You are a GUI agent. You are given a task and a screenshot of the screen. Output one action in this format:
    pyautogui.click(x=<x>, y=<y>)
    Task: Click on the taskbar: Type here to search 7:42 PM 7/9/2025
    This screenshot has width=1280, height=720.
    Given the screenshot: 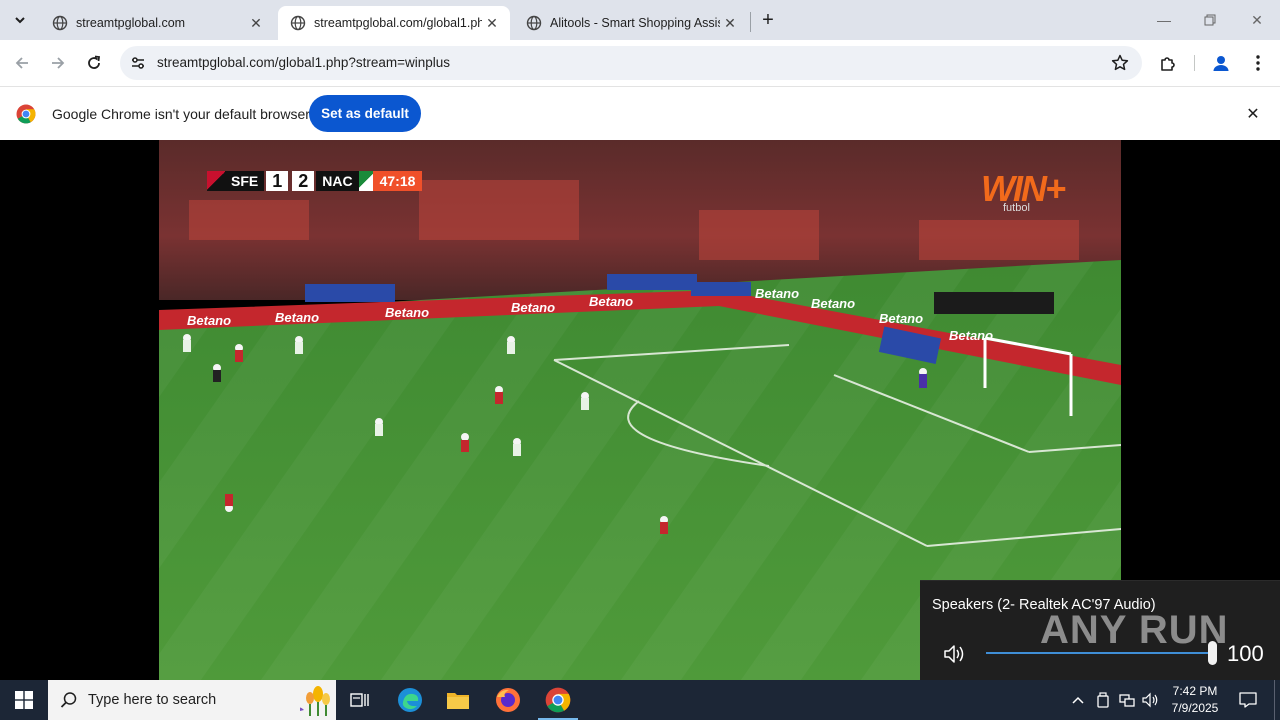 What is the action you would take?
    pyautogui.click(x=640, y=700)
    